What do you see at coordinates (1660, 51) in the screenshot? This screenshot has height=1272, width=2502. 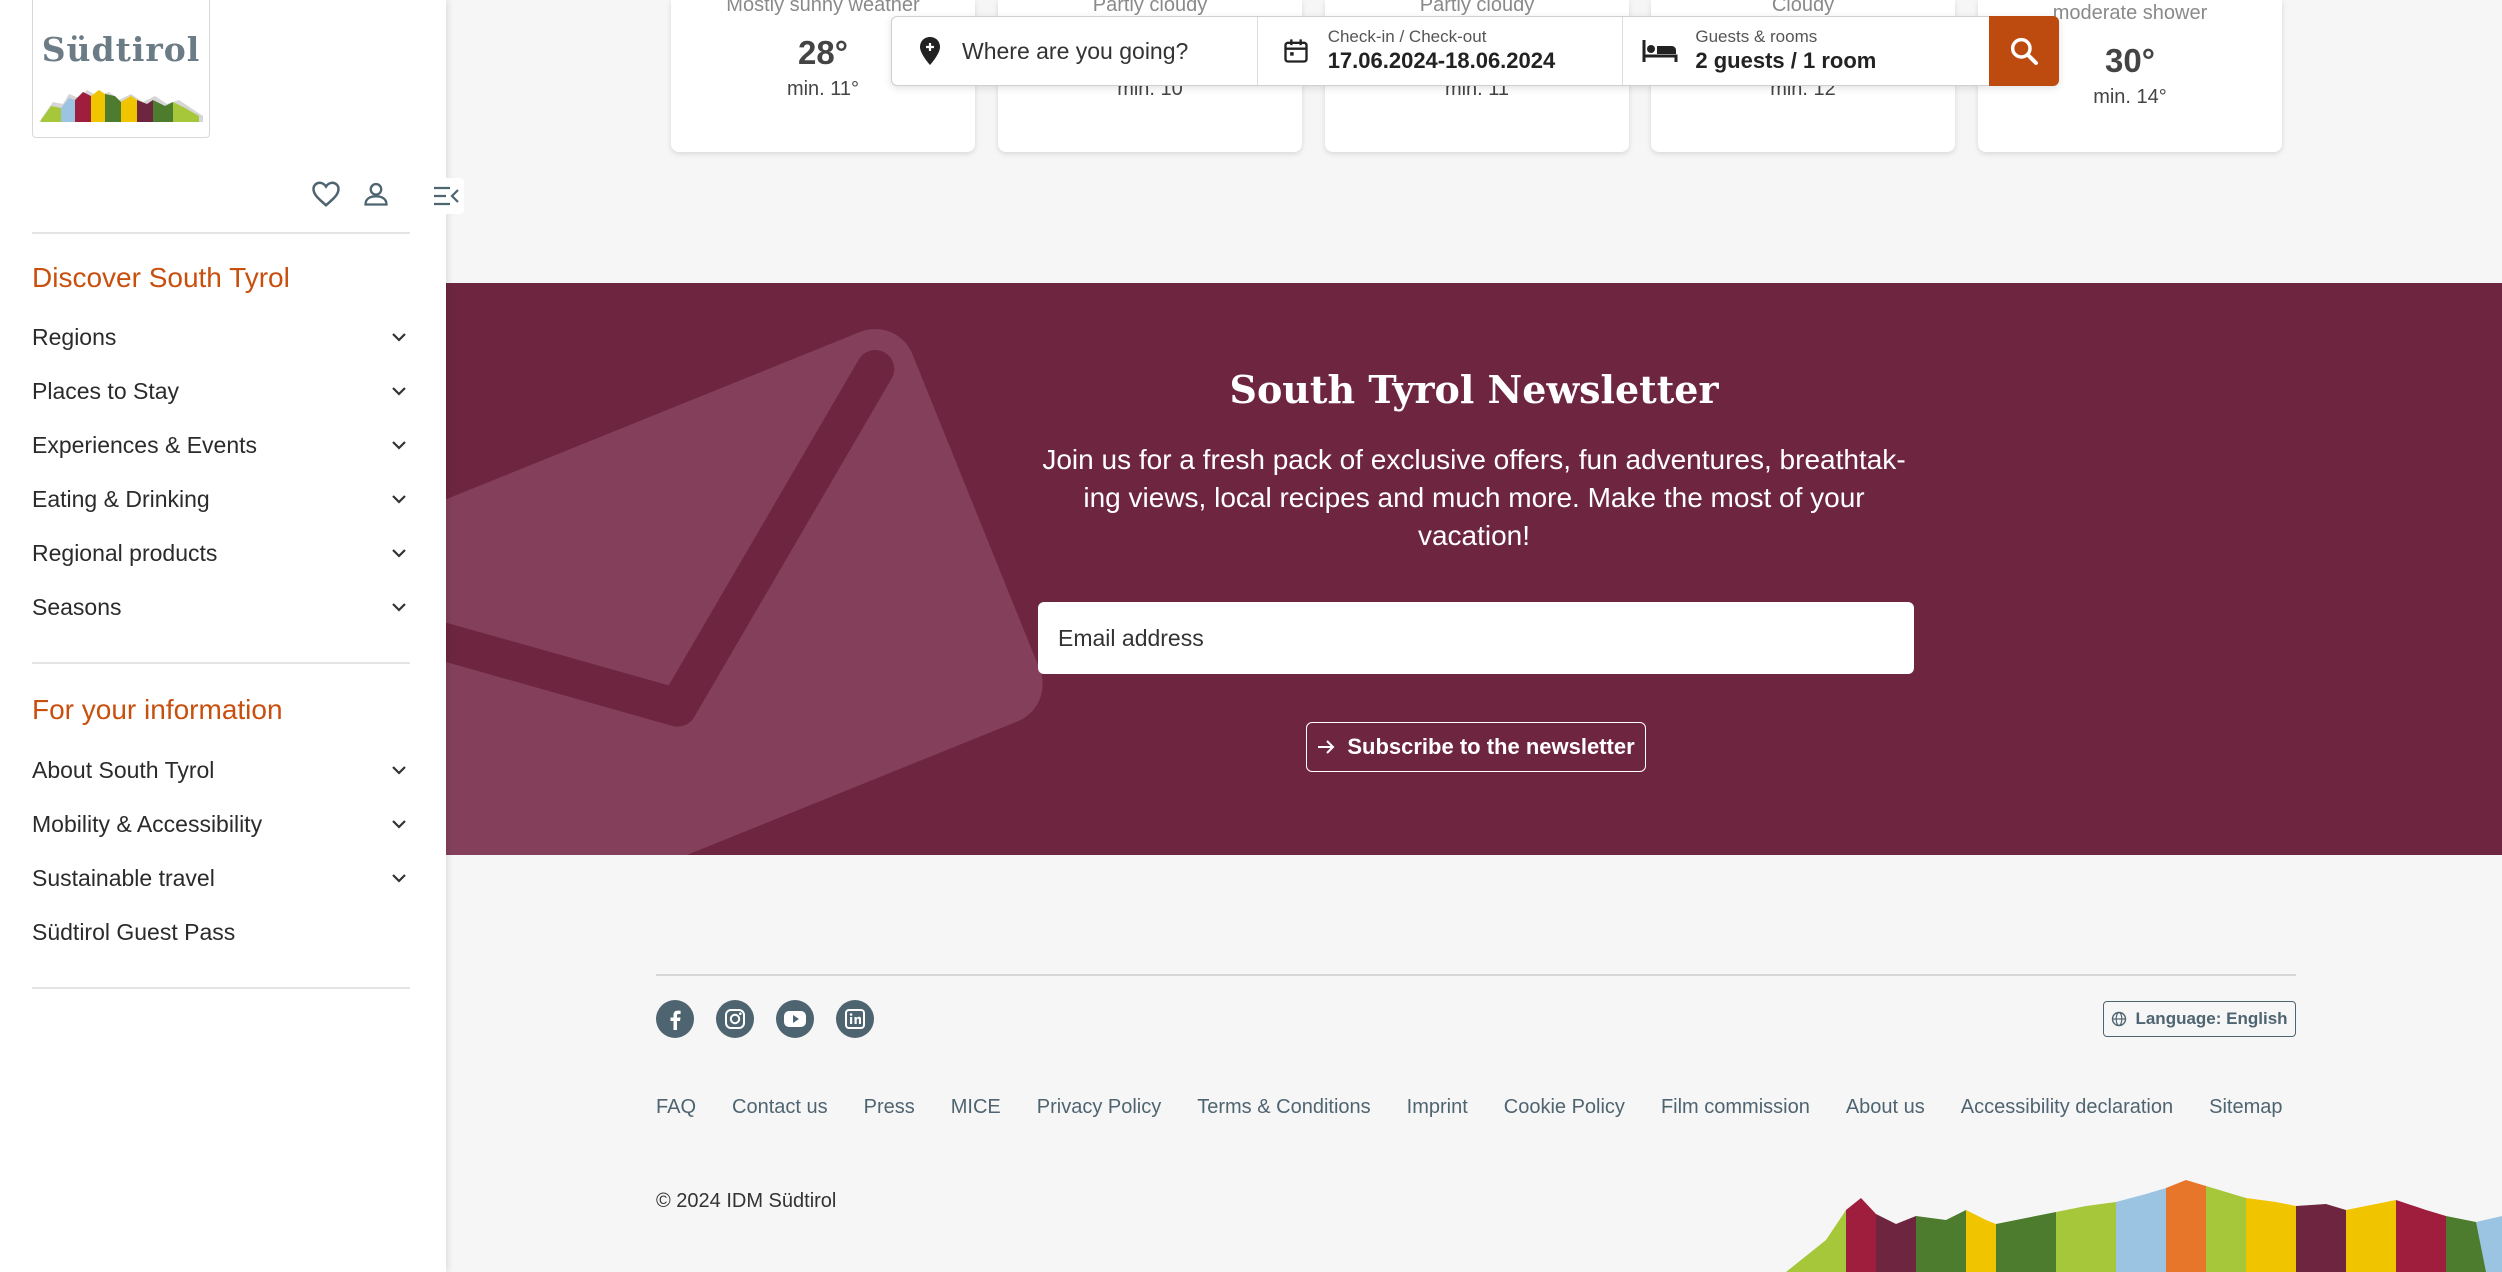 I see `bed-icon` at bounding box center [1660, 51].